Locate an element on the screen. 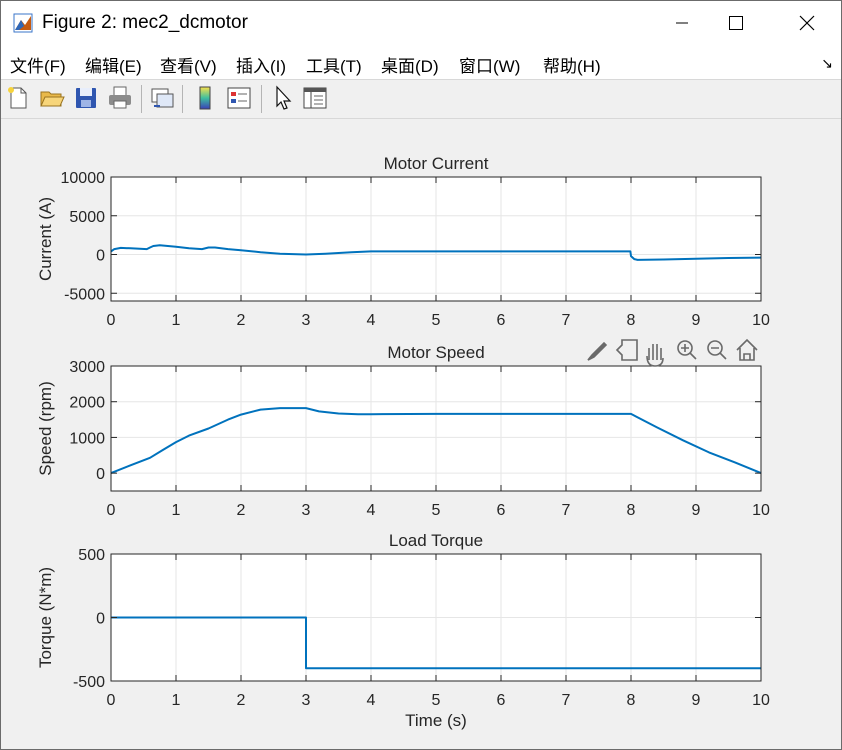 The image size is (842, 750). matlab-logo-icon is located at coordinates (23, 23).